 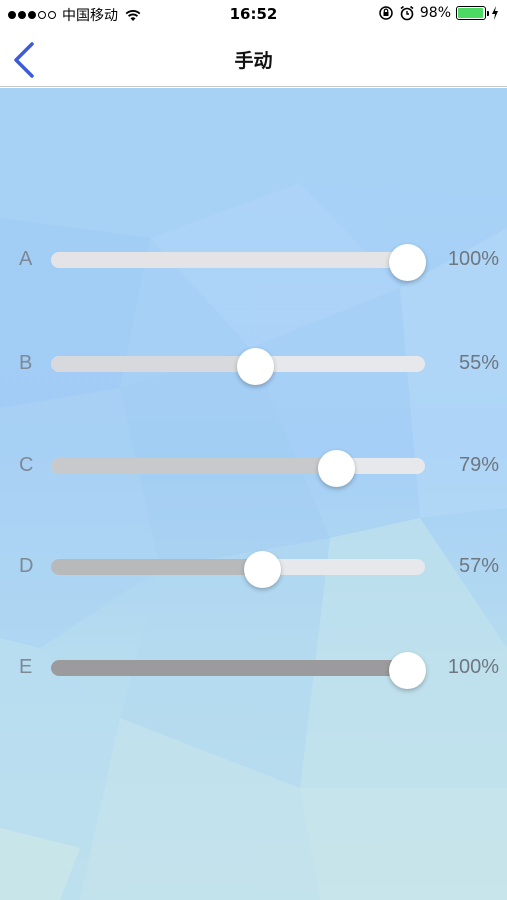 I want to click on slider-label: A, so click(x=26, y=259).